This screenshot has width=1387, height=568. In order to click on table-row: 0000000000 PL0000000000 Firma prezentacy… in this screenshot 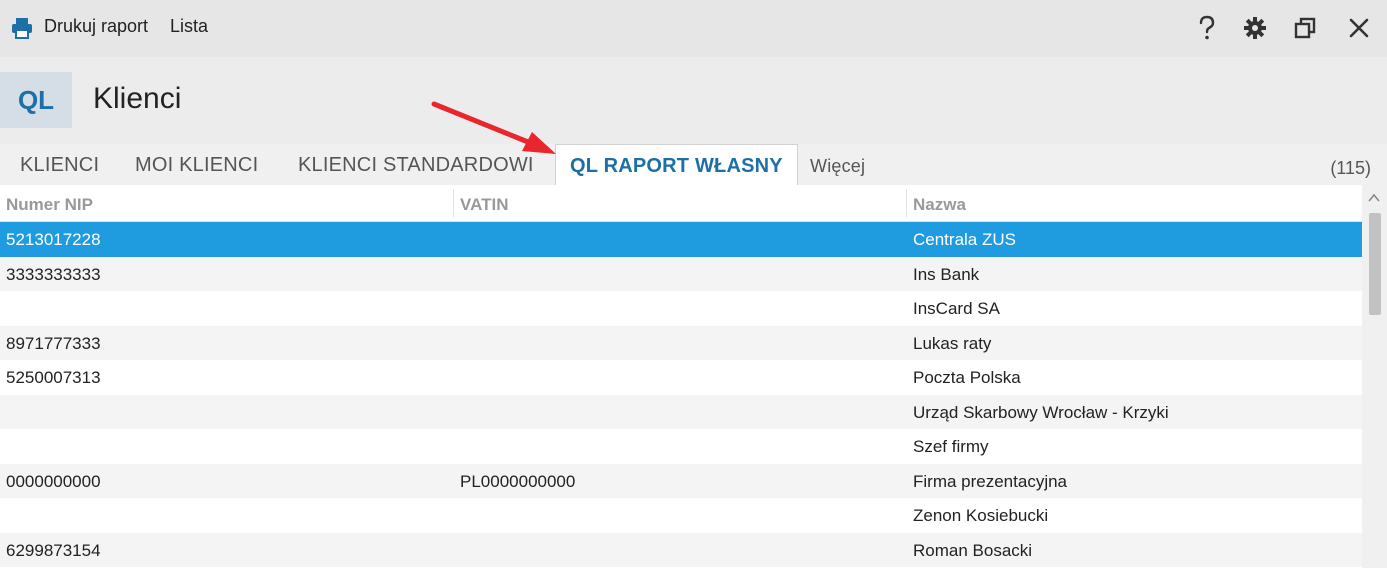, I will do `click(681, 480)`.